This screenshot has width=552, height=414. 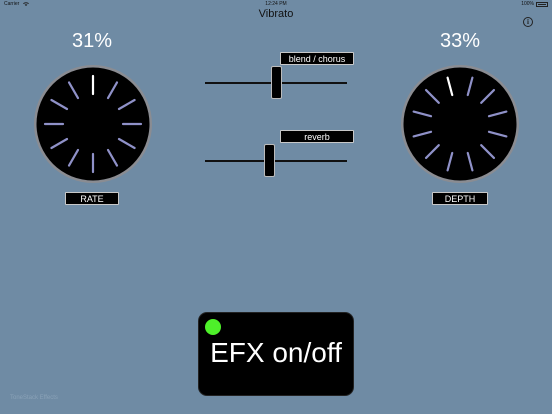 What do you see at coordinates (276, 4) in the screenshot?
I see `clock: 12:24 PM` at bounding box center [276, 4].